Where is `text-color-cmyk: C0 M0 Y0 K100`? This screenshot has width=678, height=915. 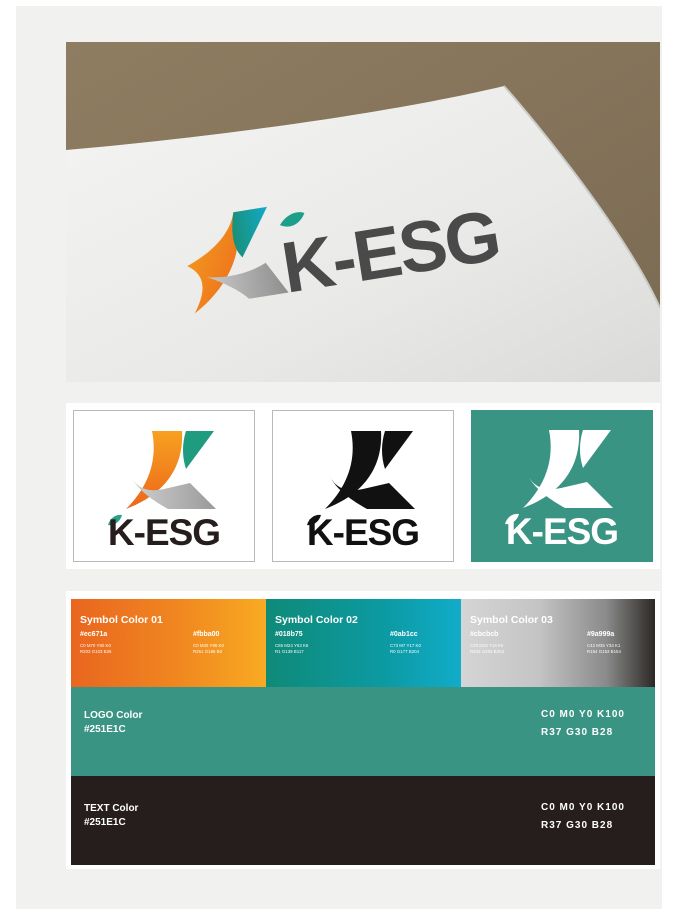
text-color-cmyk: C0 M0 Y0 K100 is located at coordinates (583, 807).